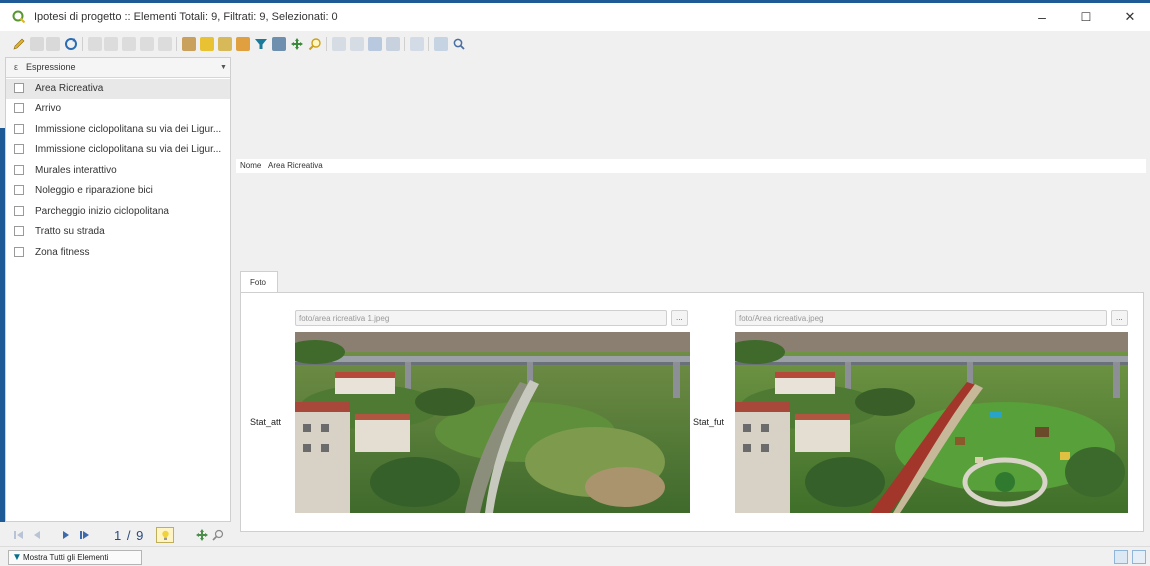 Image resolution: width=1150 pixels, height=566 pixels. Describe the element at coordinates (95, 44) in the screenshot. I see `add-feature-icon` at that location.